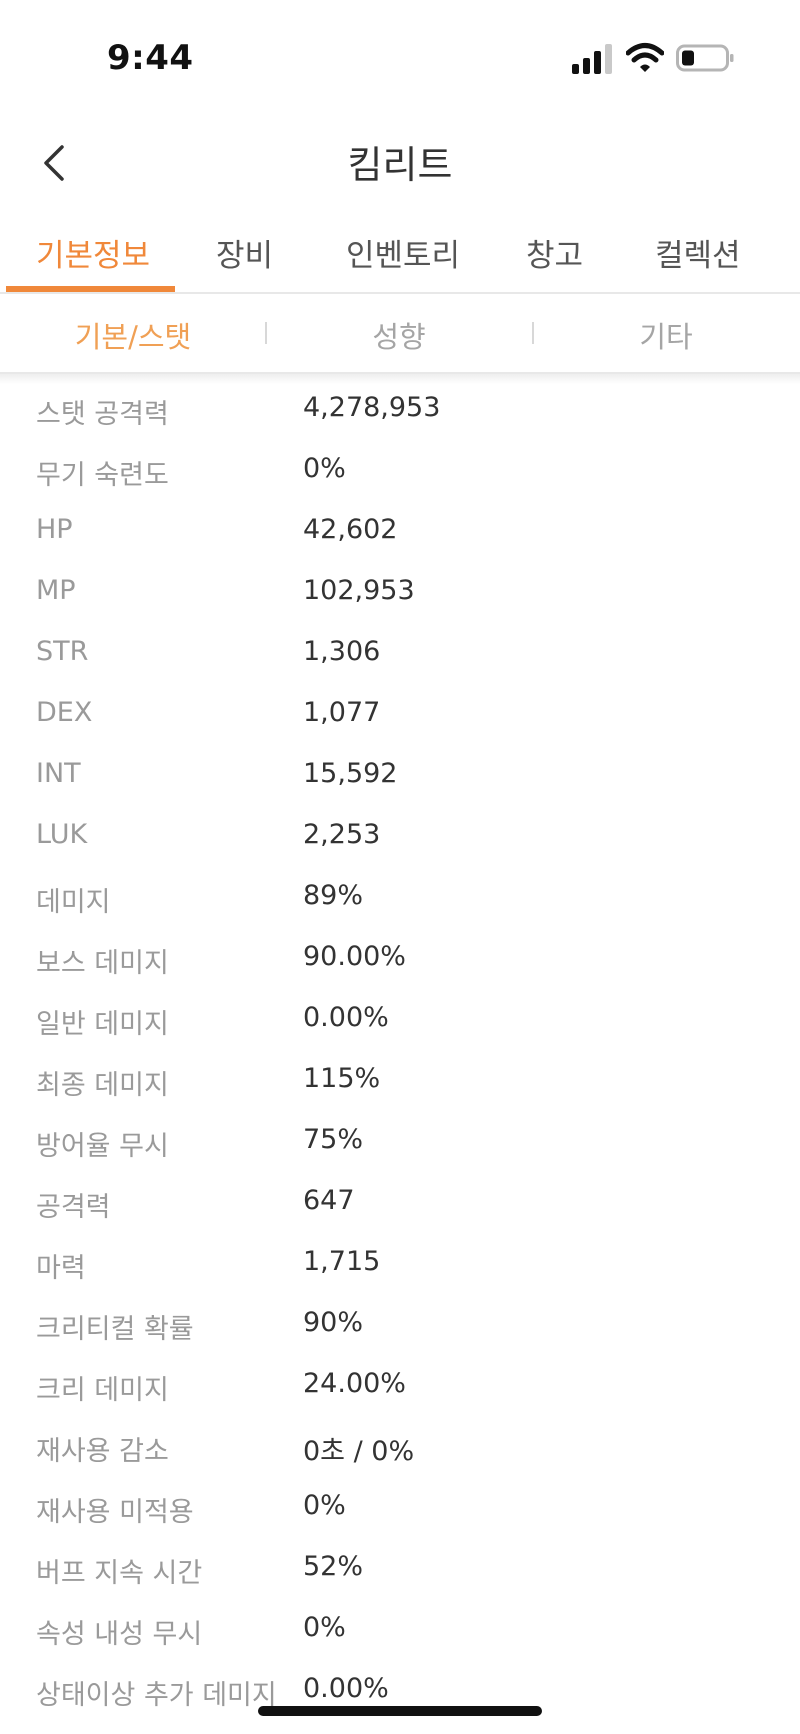 The image size is (800, 1734). Describe the element at coordinates (400, 715) in the screenshot. I see `stat-row: DEX 1,077` at that location.